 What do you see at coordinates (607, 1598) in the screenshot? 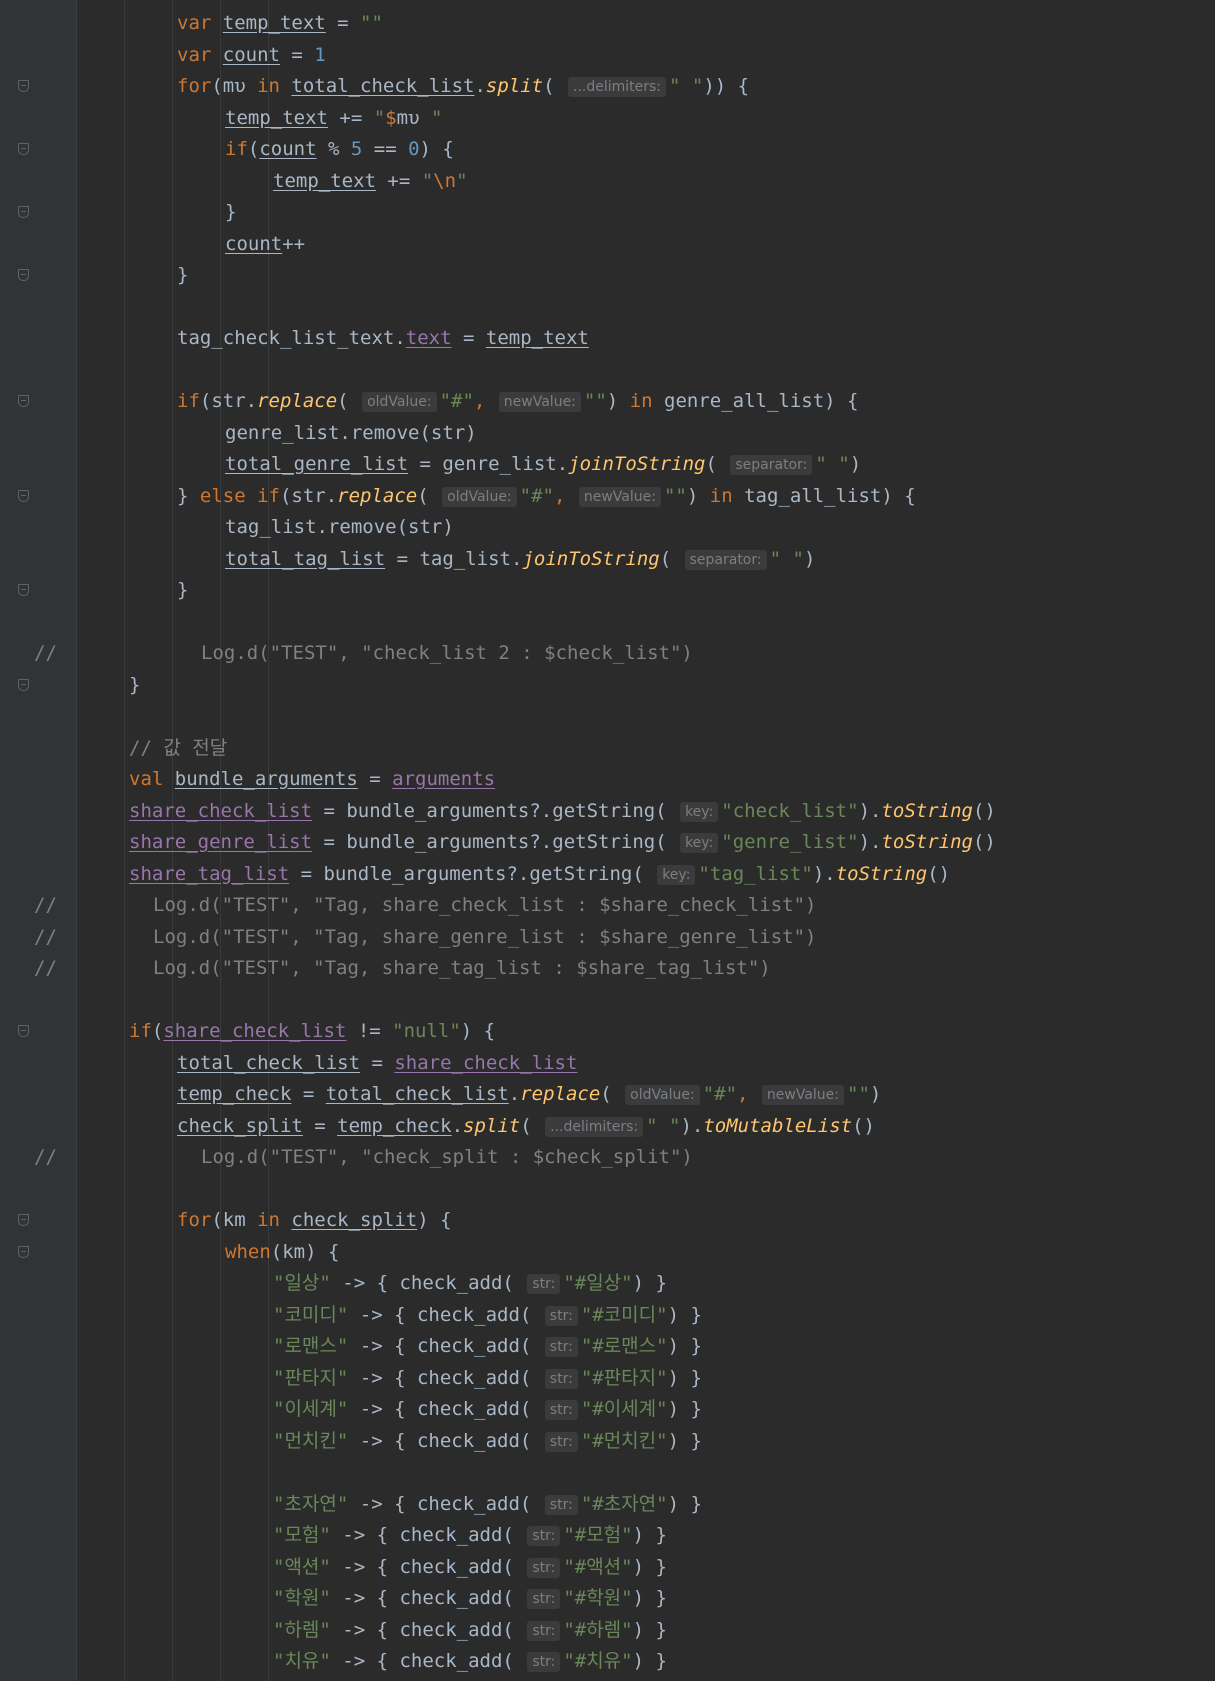
I see `code-line: "학원" -> { check_add( str: "#학원") }` at bounding box center [607, 1598].